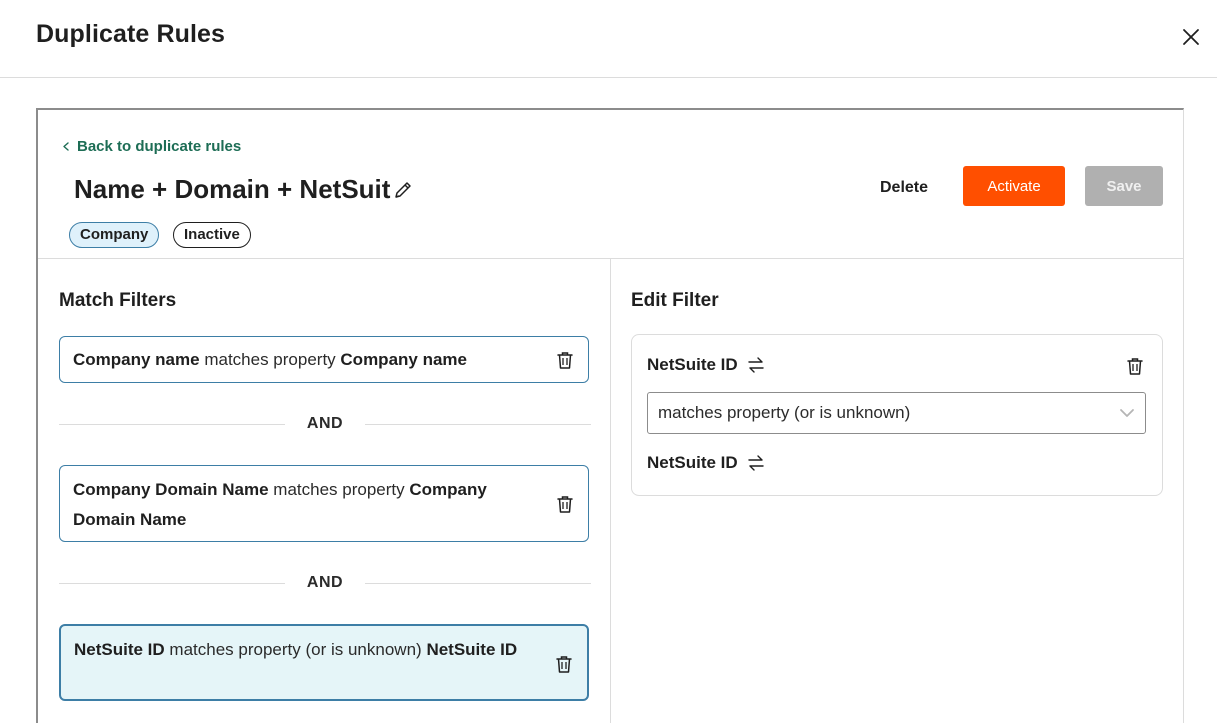  I want to click on filter-operator: matches property (or is unknown), so click(295, 649).